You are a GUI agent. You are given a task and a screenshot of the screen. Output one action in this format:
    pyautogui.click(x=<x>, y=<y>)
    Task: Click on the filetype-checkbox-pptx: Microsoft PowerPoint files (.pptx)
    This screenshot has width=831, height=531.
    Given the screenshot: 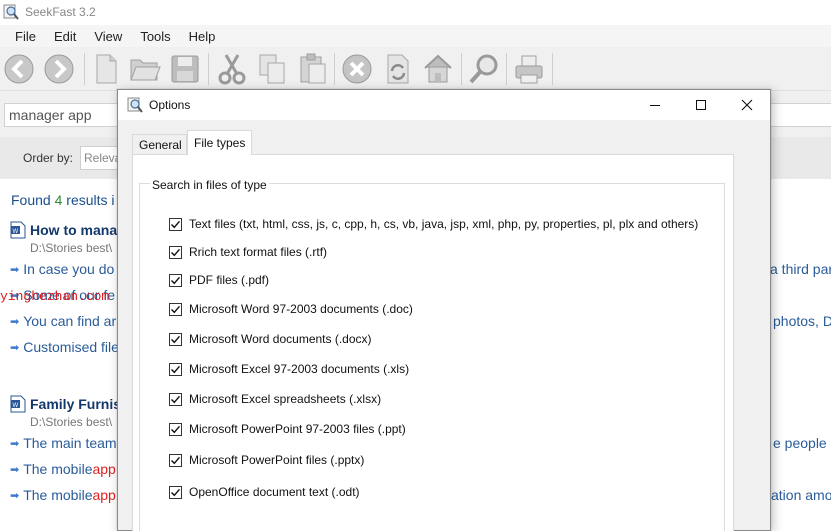 What is the action you would take?
    pyautogui.click(x=266, y=460)
    